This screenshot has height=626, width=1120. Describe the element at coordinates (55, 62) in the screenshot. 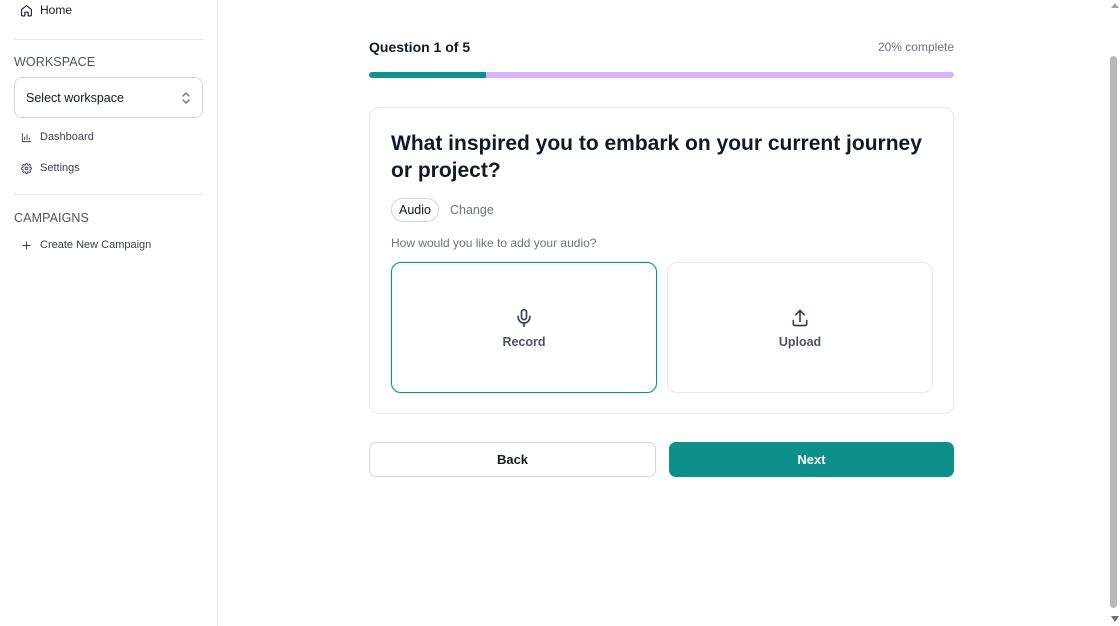

I see `workspace-heading: WORKSPACE` at that location.